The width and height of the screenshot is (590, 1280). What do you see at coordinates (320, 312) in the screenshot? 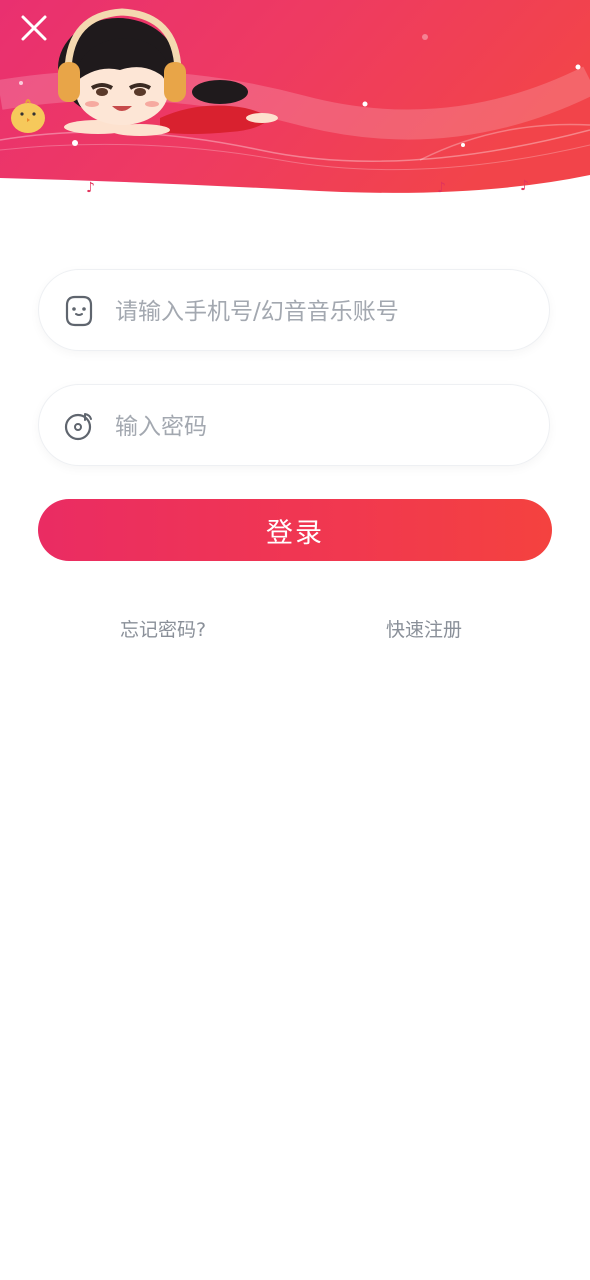
I see `phone-input` at bounding box center [320, 312].